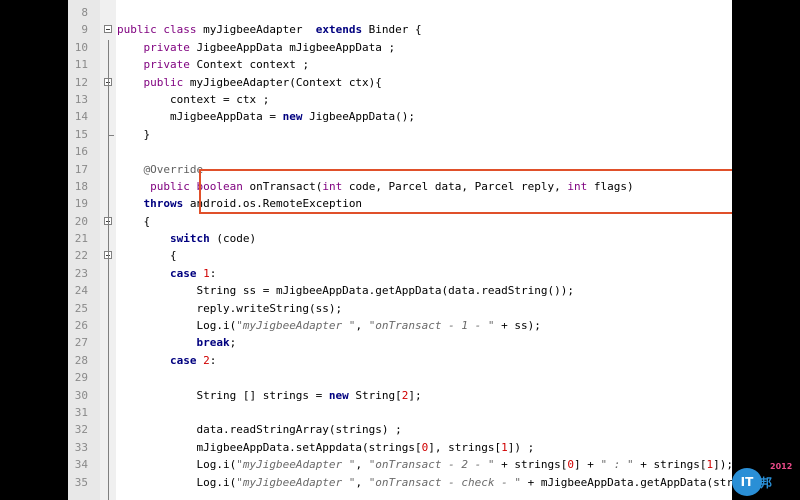  What do you see at coordinates (84, 30) in the screenshot?
I see `line-number: 9` at bounding box center [84, 30].